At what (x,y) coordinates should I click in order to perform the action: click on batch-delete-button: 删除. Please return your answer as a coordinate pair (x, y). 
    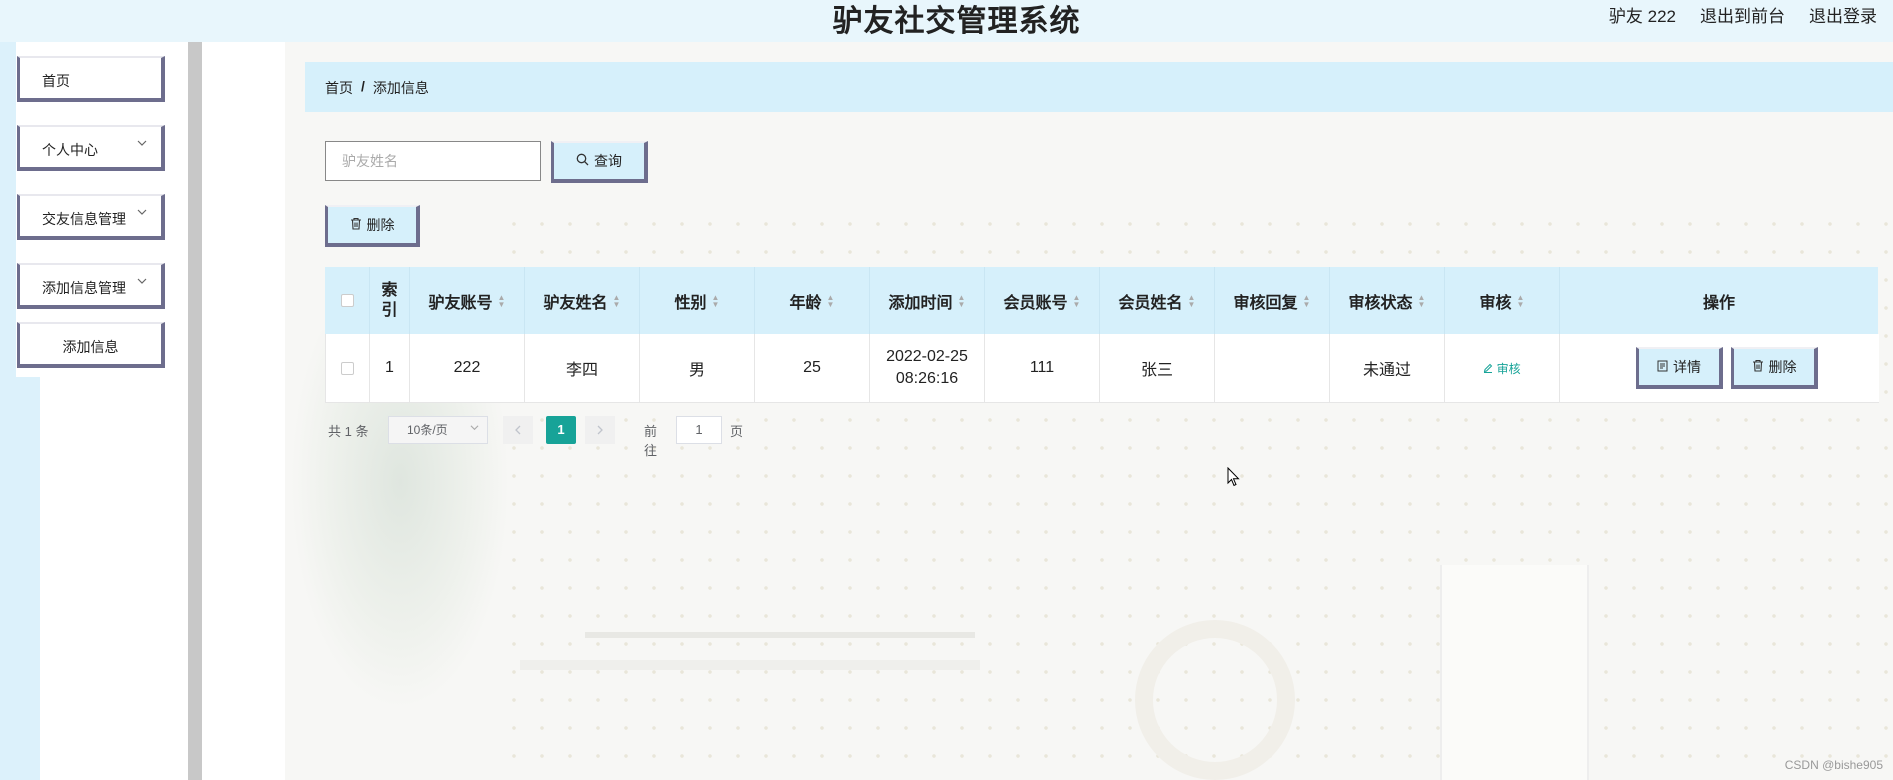
    Looking at the image, I should click on (372, 226).